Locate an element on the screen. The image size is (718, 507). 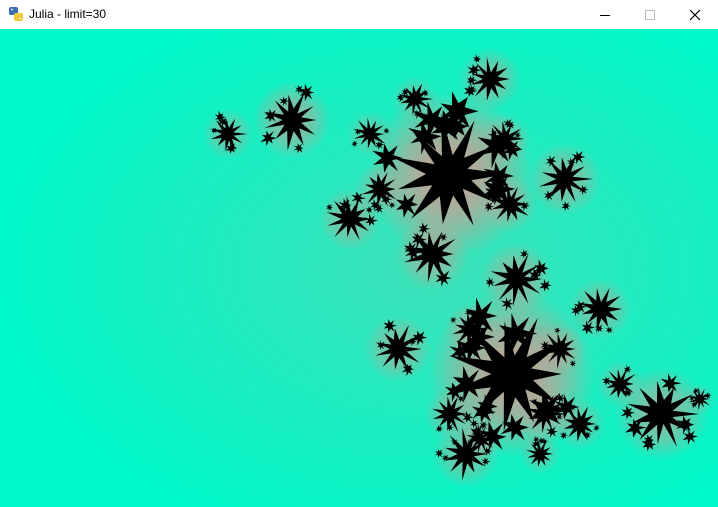
maximize-button is located at coordinates (650, 14).